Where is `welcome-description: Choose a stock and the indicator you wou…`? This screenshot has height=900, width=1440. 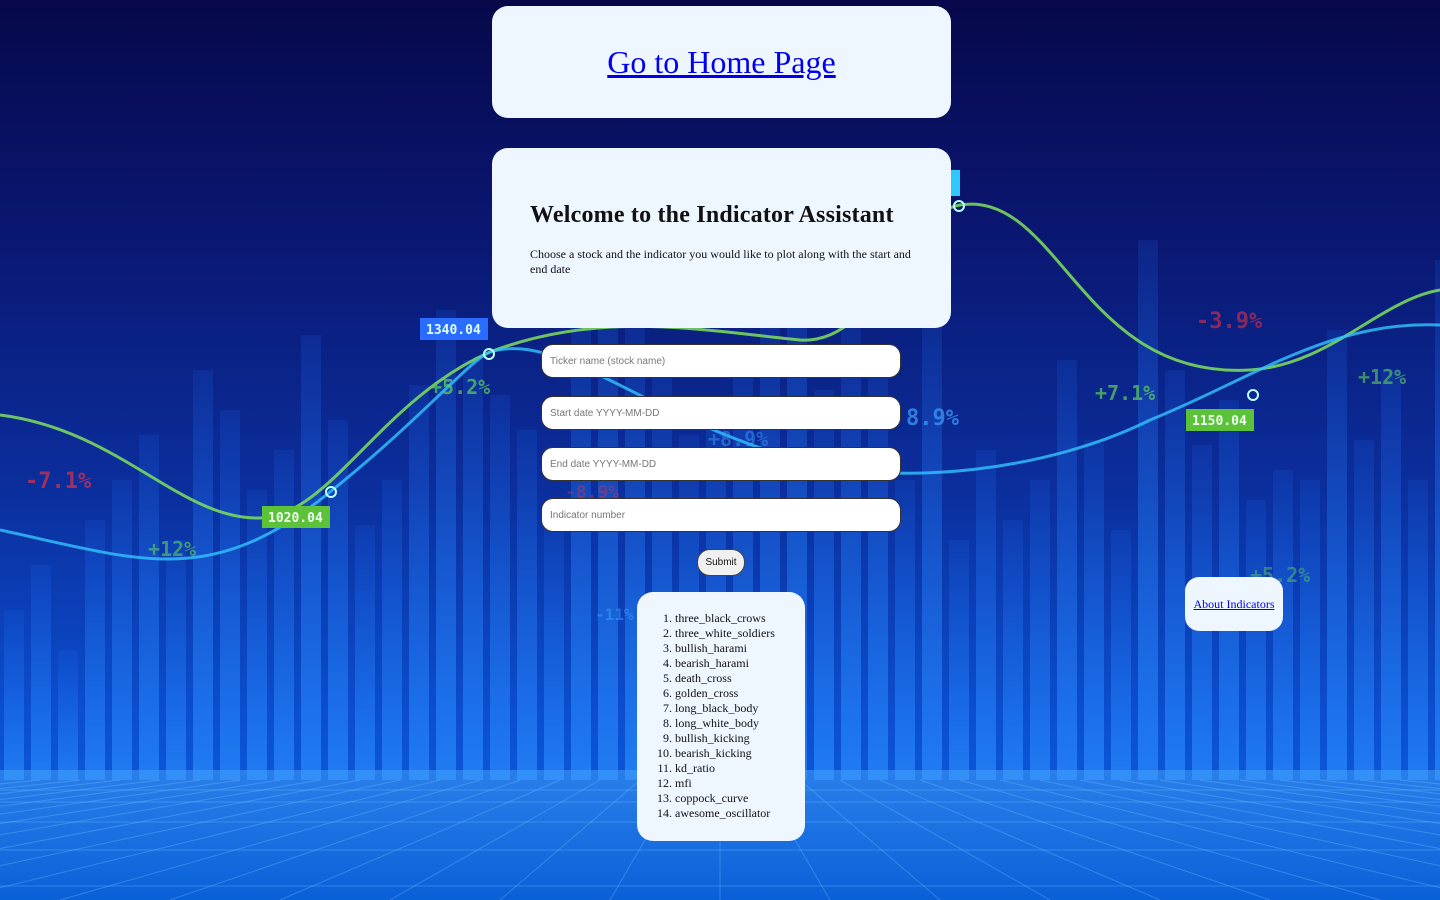
welcome-description: Choose a stock and the indicator you wou… is located at coordinates (720, 261).